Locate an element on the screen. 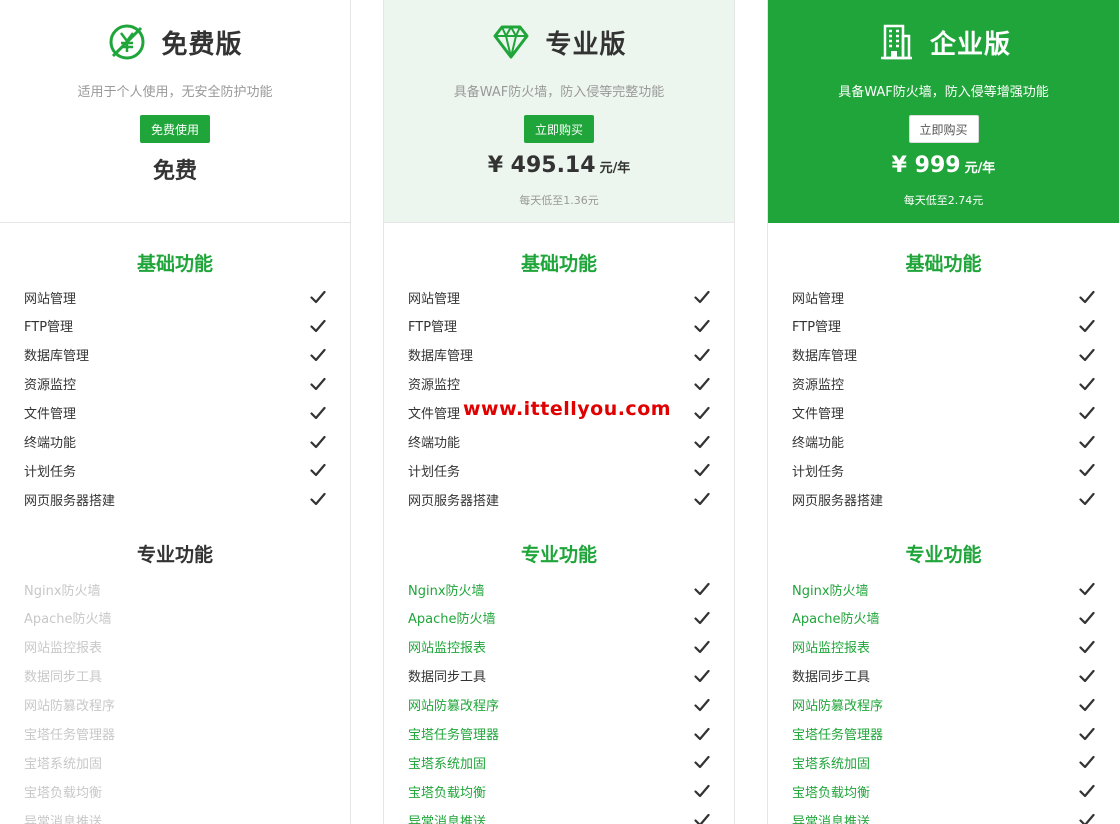 Image resolution: width=1120 pixels, height=824 pixels. feature-label: 资源监控 is located at coordinates (434, 386).